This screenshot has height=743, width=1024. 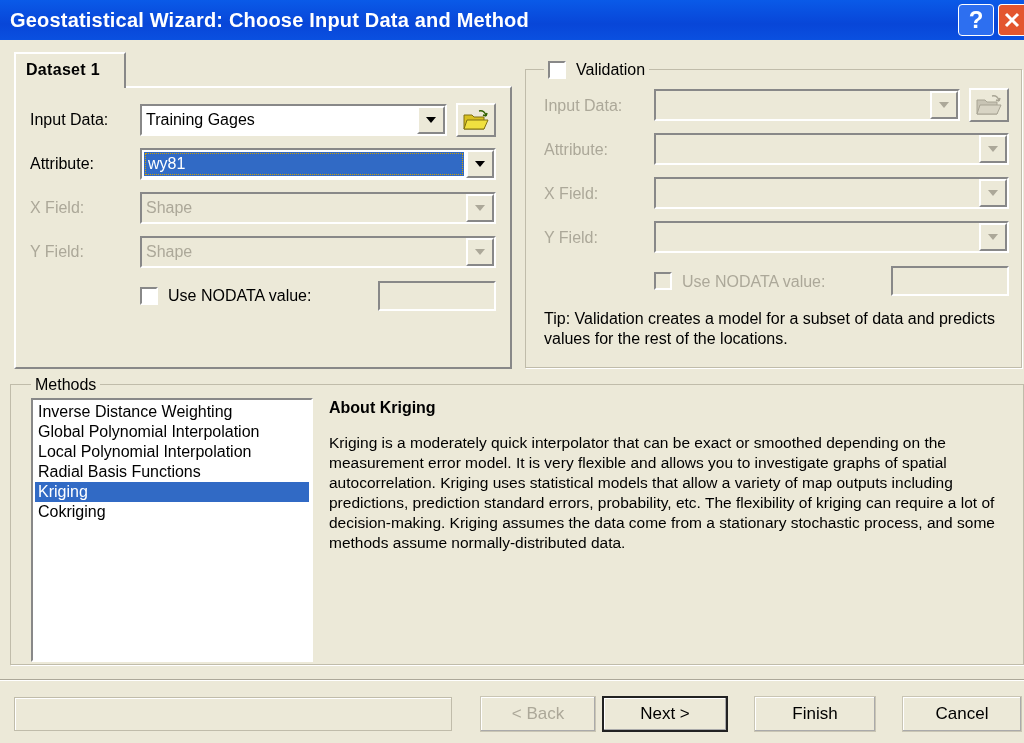 What do you see at coordinates (611, 70) in the screenshot?
I see `checkbox-label: Validation` at bounding box center [611, 70].